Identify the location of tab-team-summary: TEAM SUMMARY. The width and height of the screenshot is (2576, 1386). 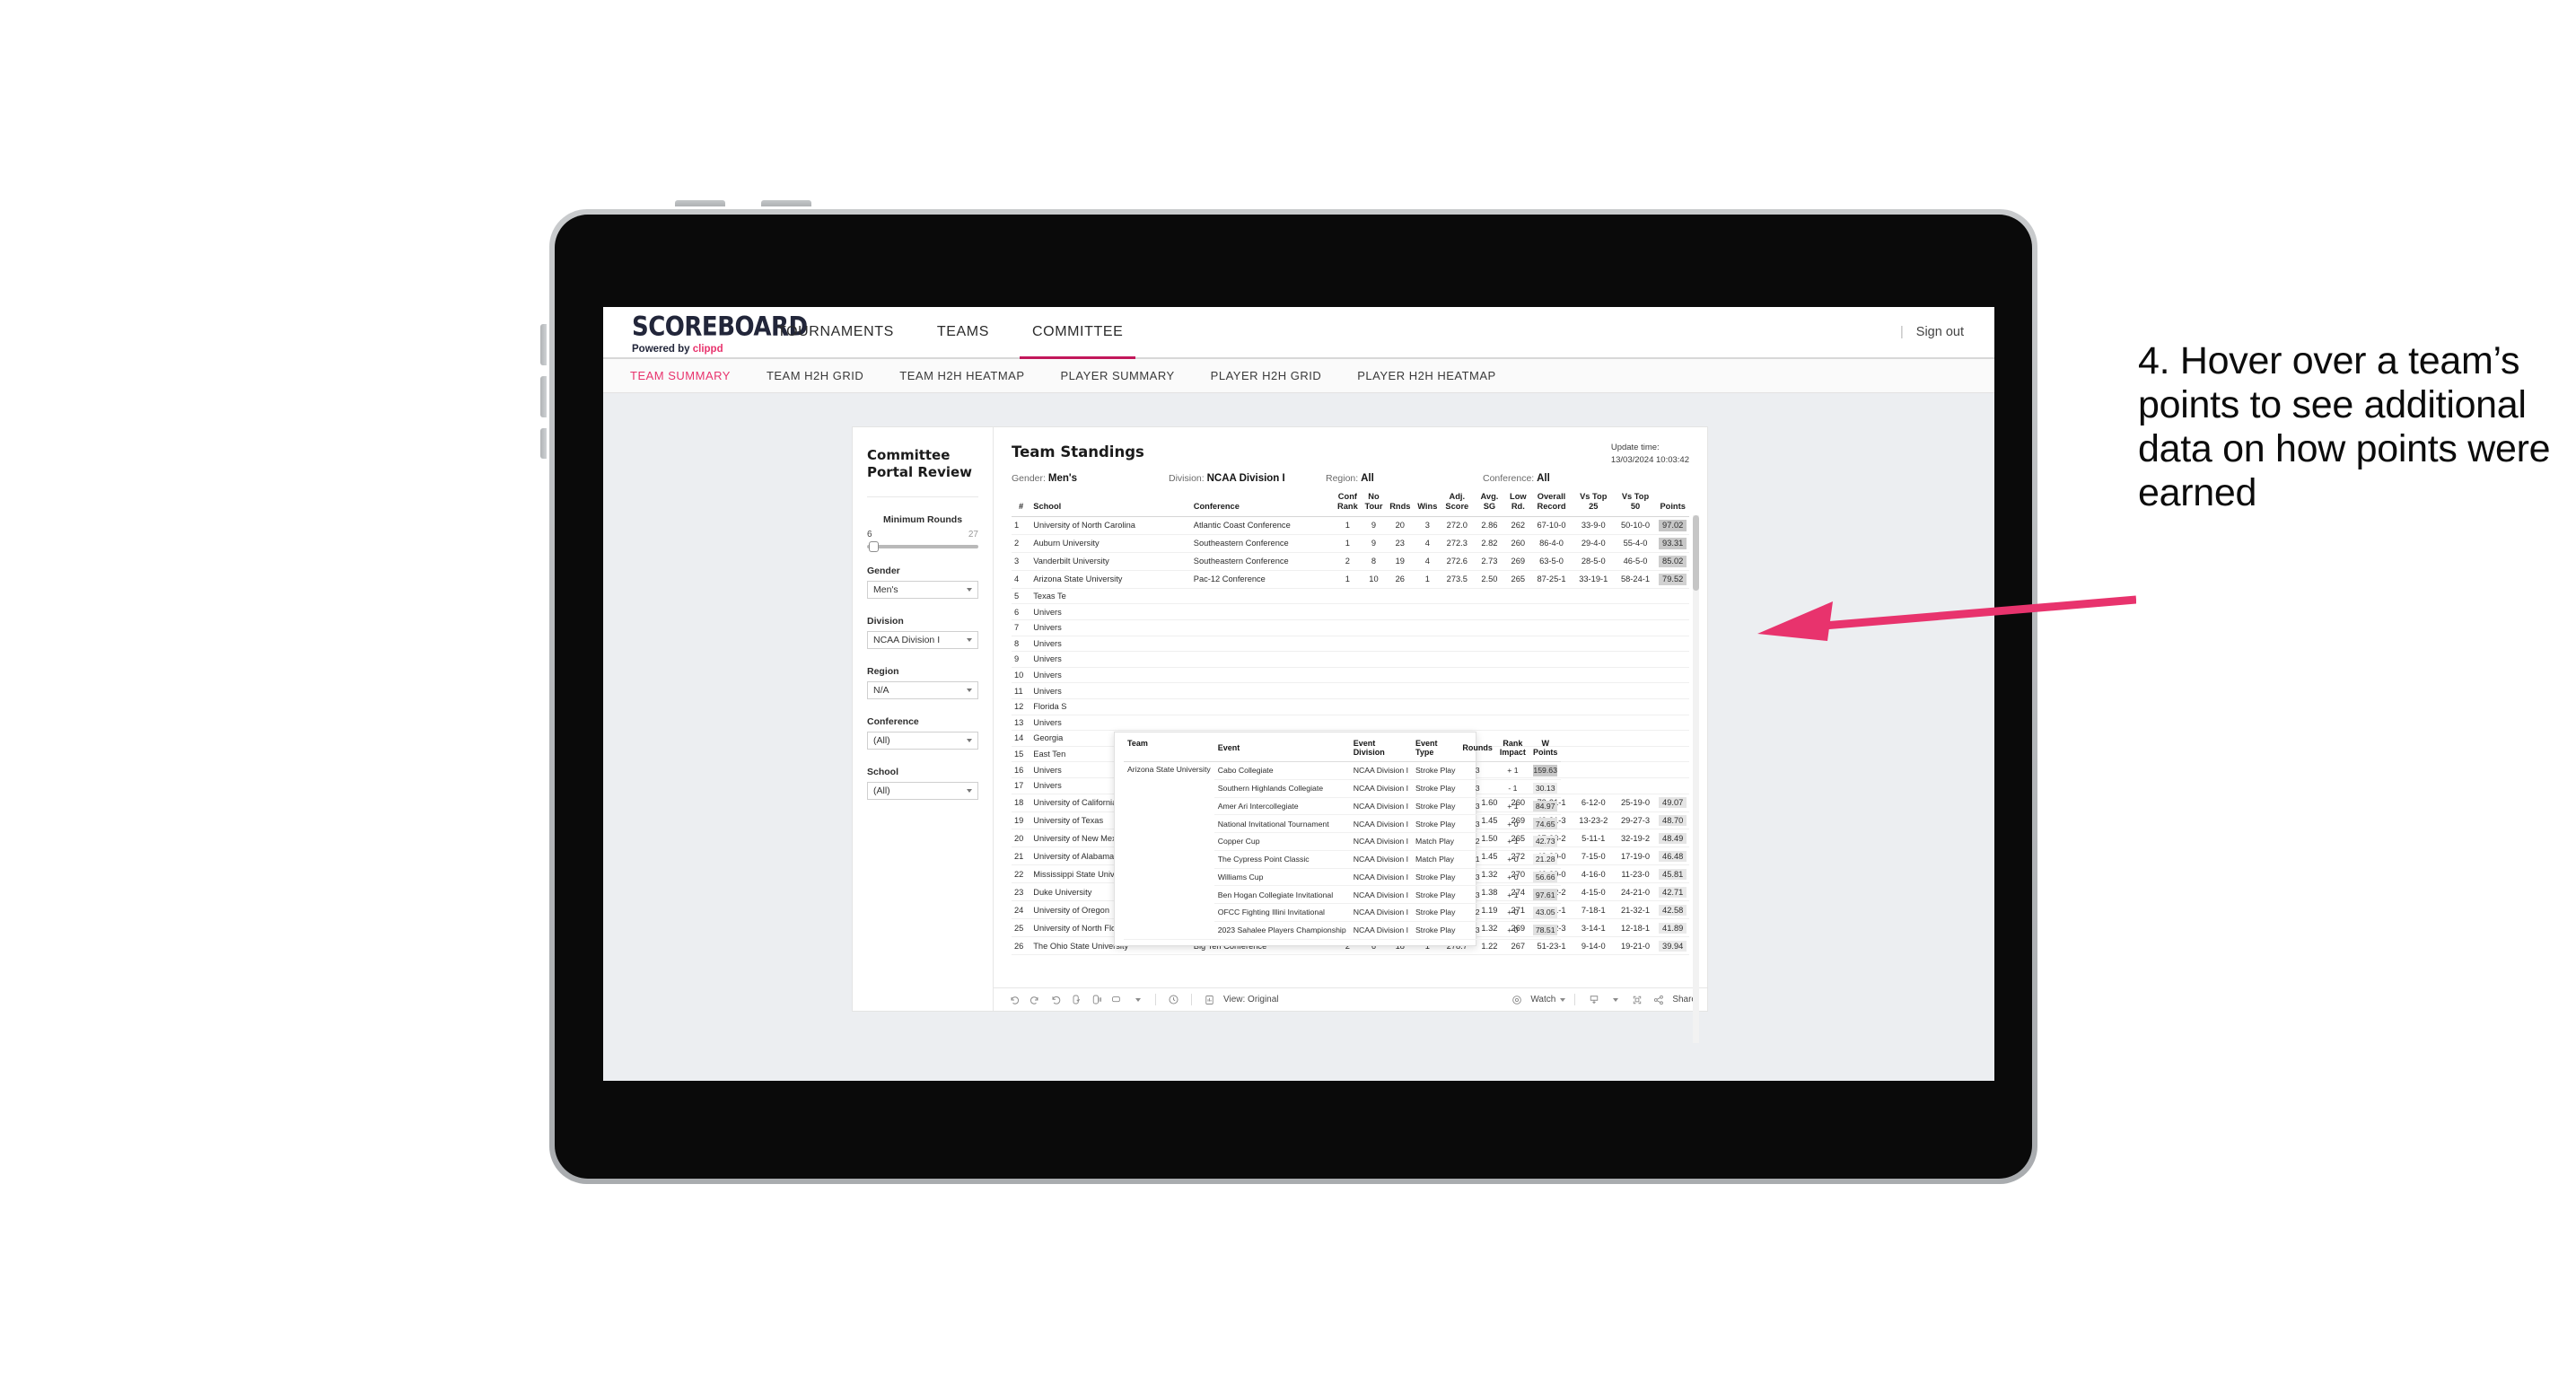
(692, 376).